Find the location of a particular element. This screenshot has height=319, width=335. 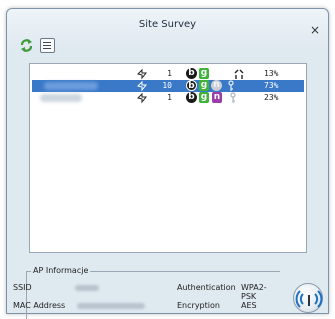

signal-strength: 73% is located at coordinates (271, 85).